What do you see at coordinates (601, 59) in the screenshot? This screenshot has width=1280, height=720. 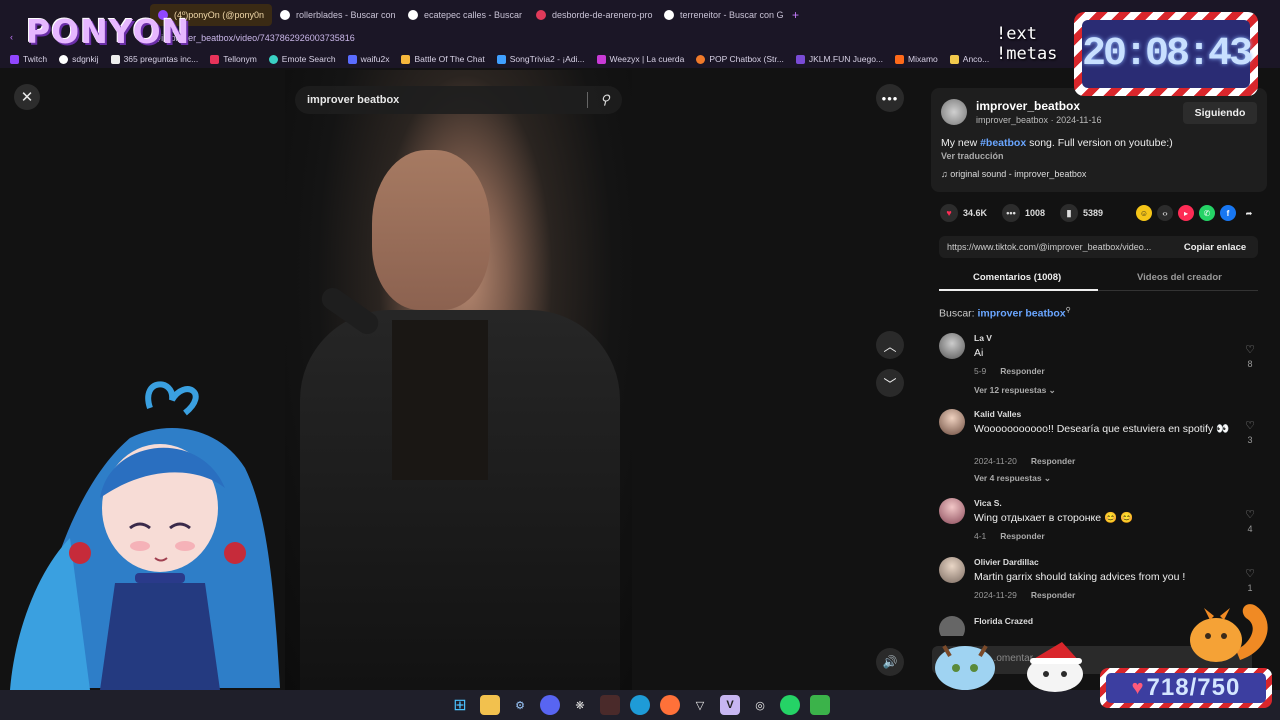 I see `weezyx-icon` at bounding box center [601, 59].